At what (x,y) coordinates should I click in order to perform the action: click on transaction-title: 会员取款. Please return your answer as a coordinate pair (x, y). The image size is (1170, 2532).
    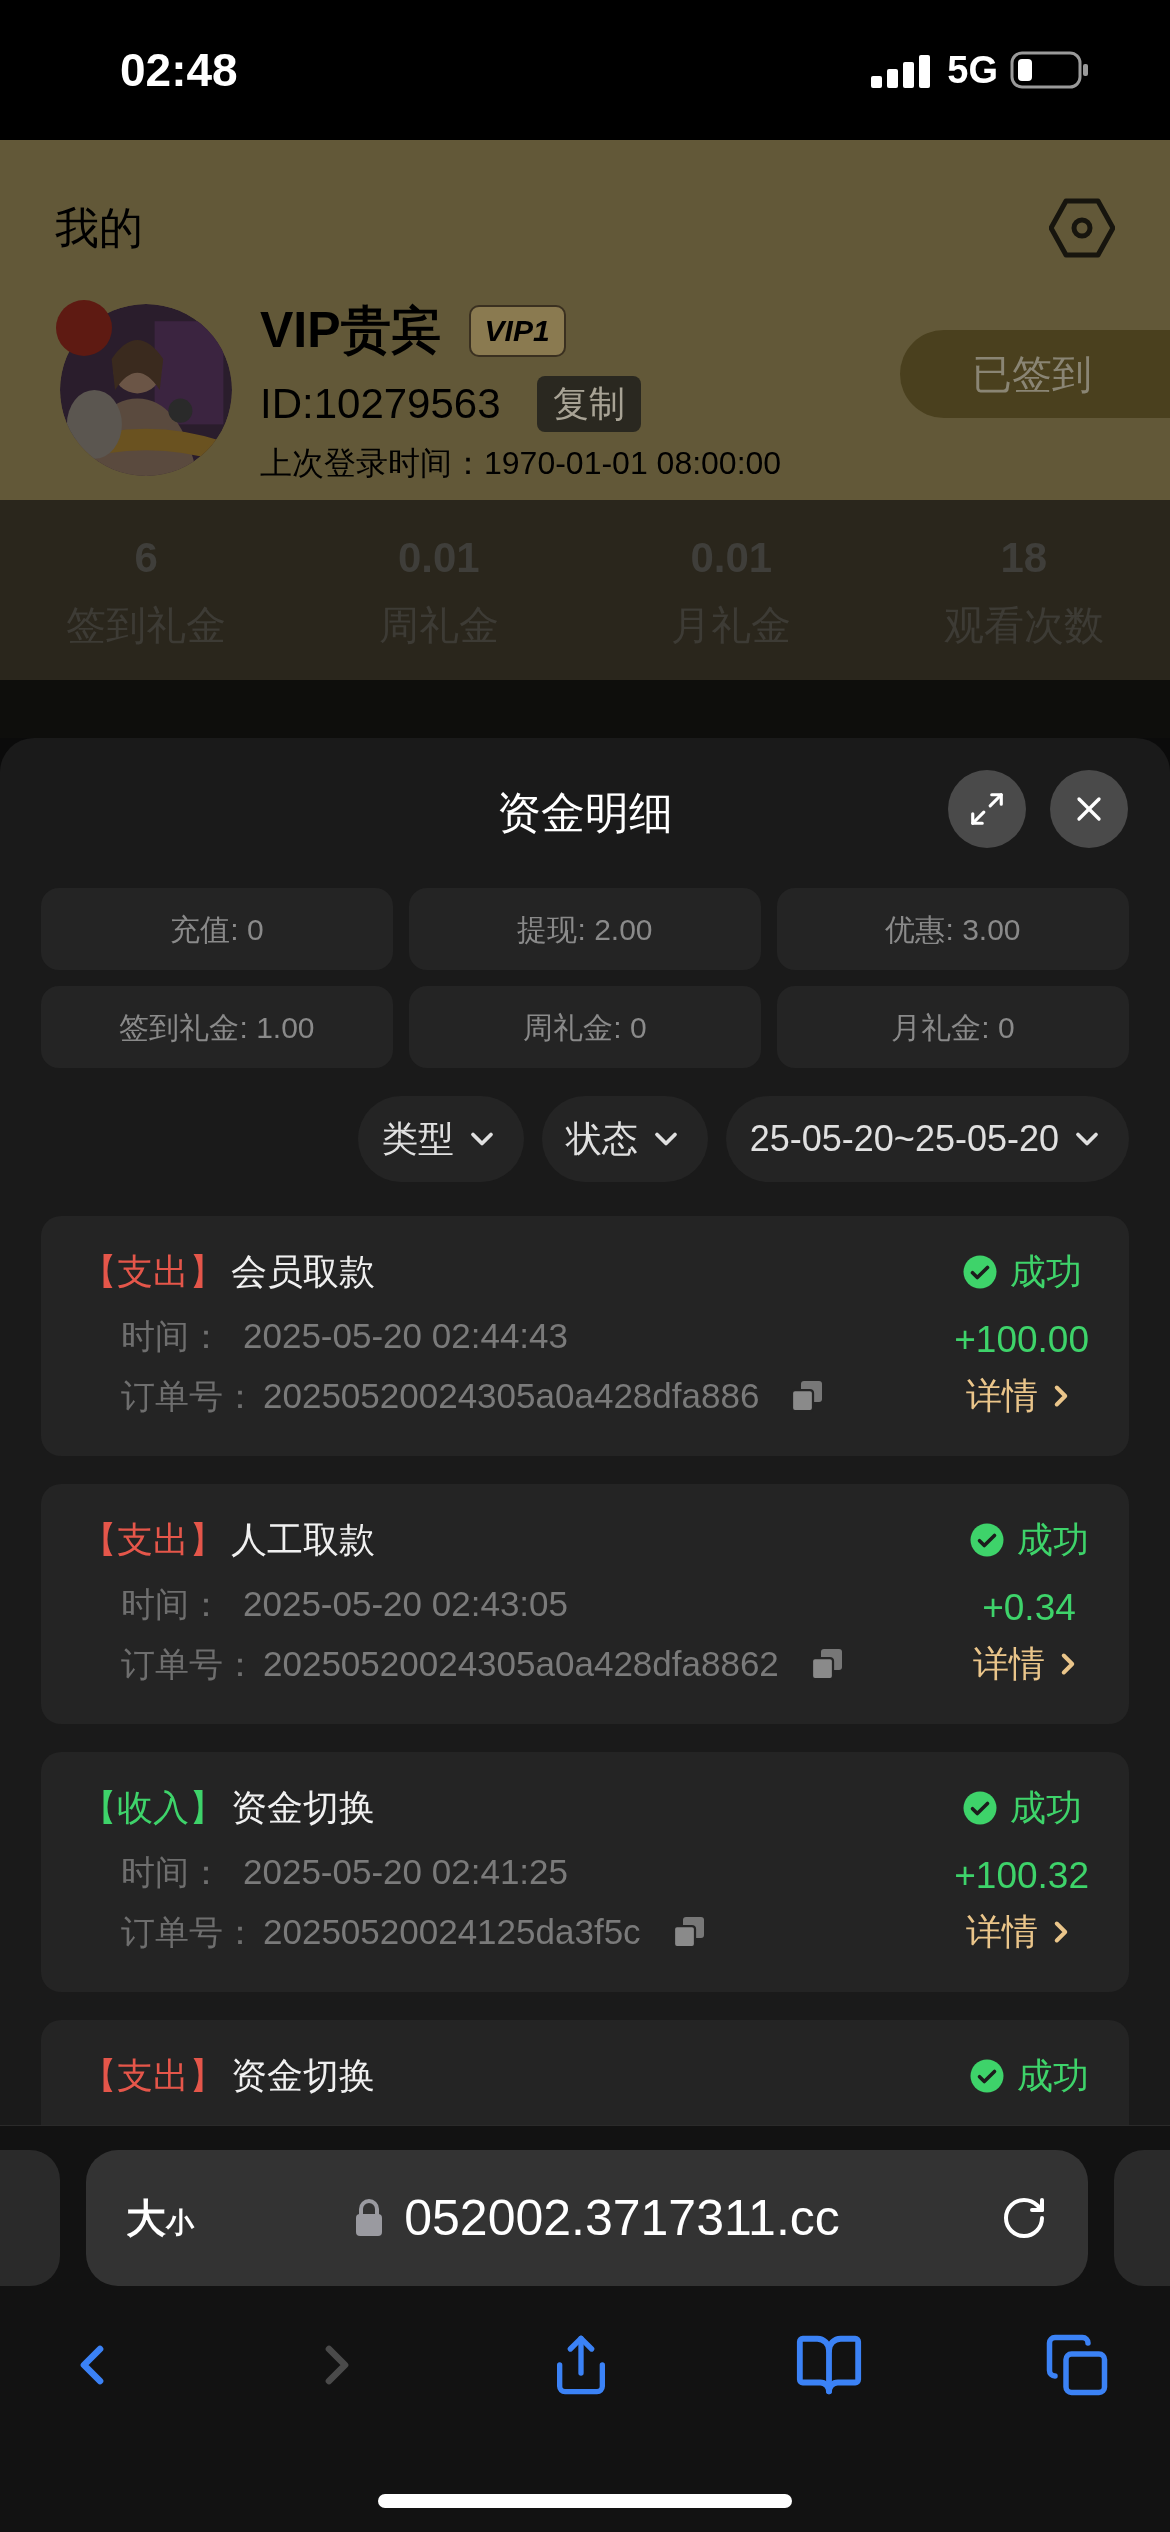
    Looking at the image, I should click on (303, 1272).